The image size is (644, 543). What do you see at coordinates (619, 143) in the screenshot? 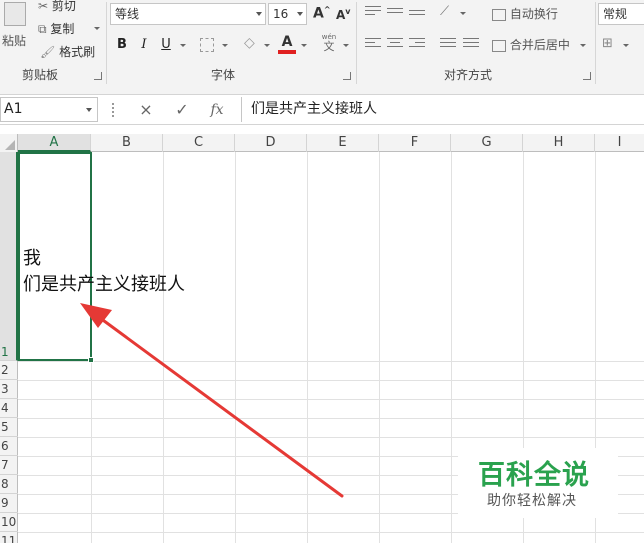
I see `column-header-i: I` at bounding box center [619, 143].